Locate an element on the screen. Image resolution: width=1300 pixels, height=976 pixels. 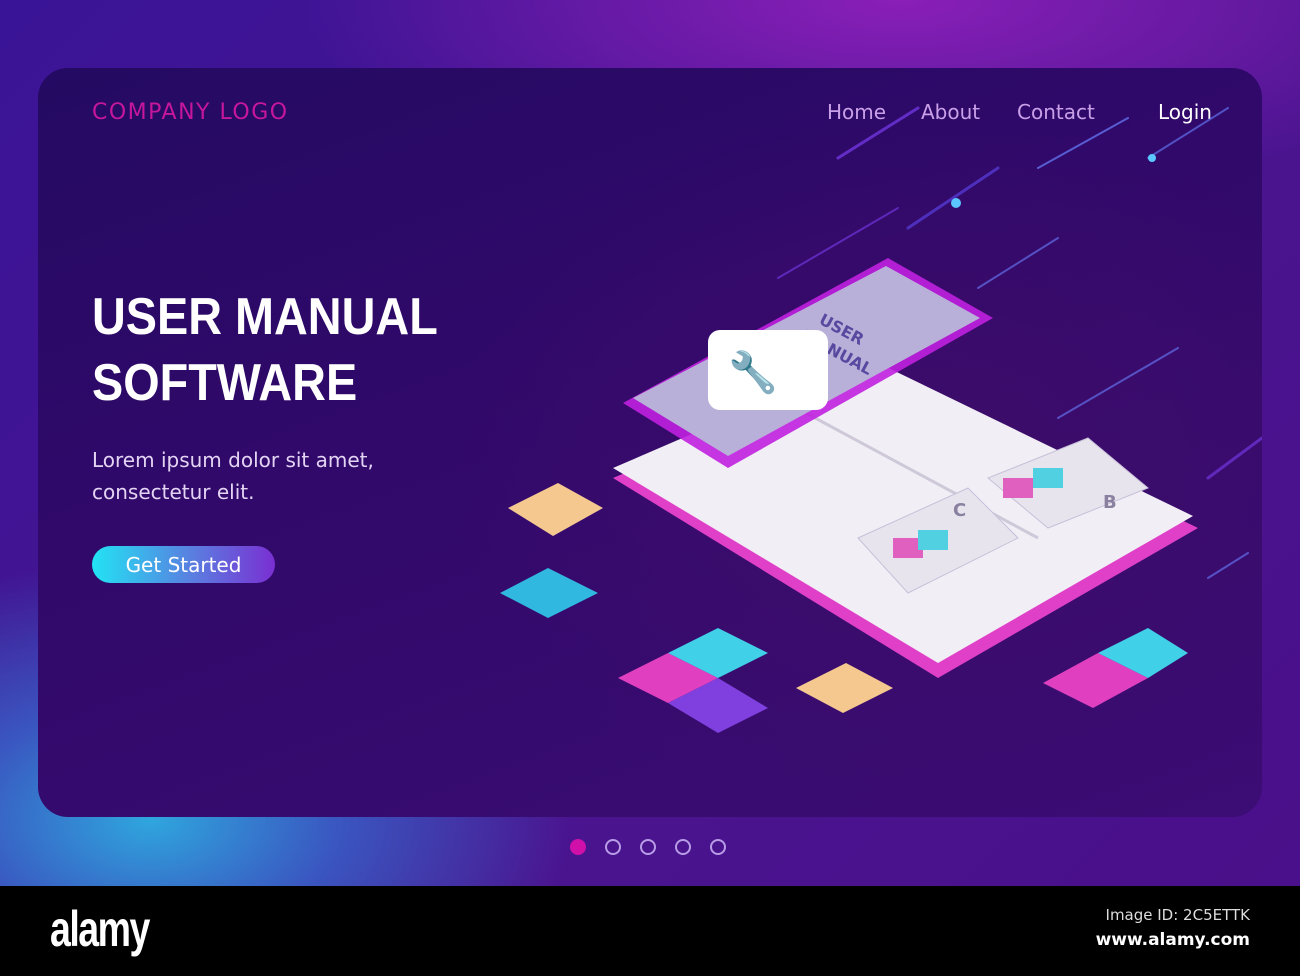
page-label-b: B is located at coordinates (1110, 502).